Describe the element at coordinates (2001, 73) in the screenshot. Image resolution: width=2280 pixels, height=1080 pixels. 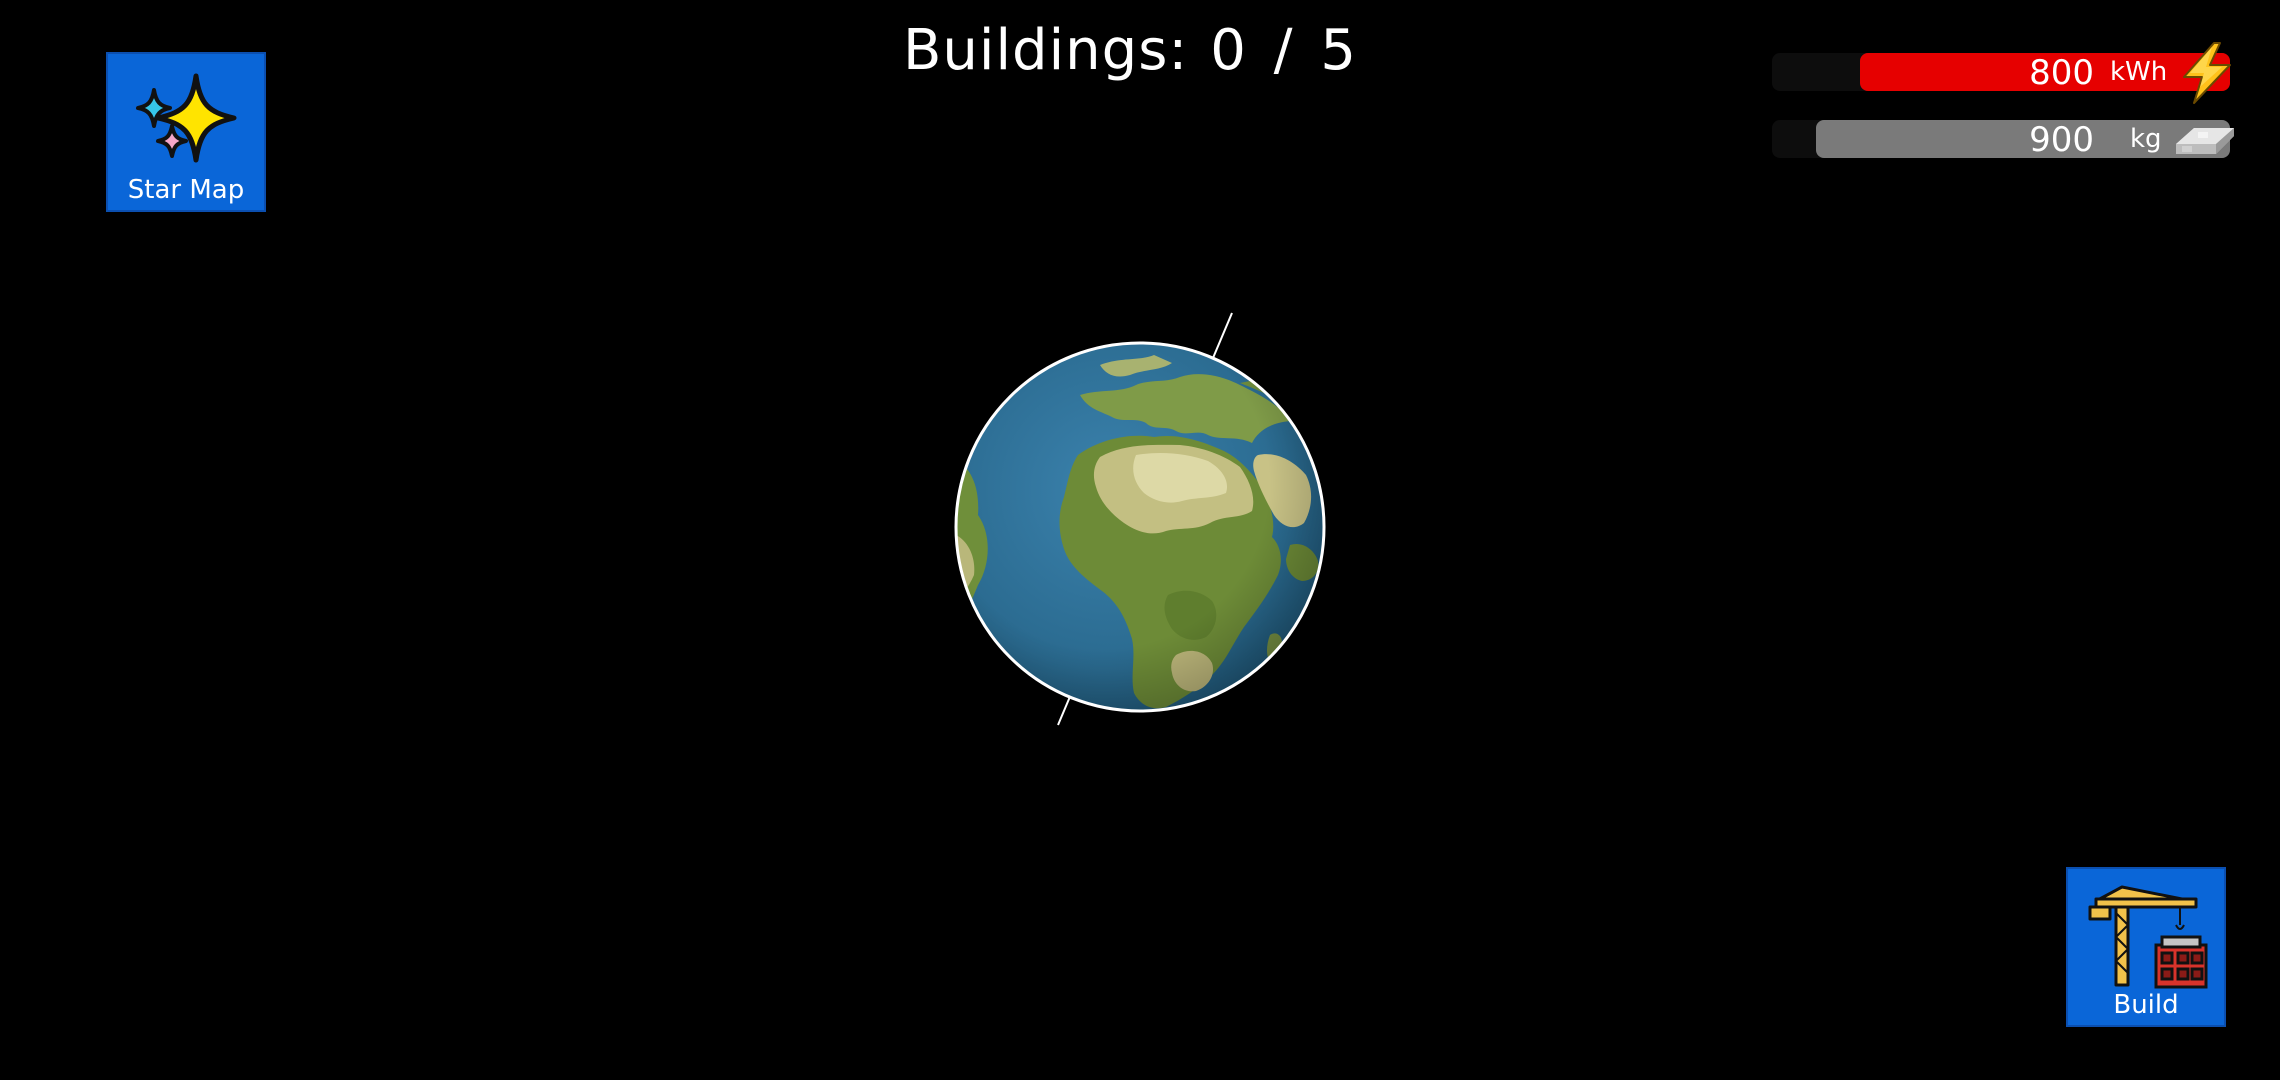
I see `energy-bar: 800 kWh` at that location.